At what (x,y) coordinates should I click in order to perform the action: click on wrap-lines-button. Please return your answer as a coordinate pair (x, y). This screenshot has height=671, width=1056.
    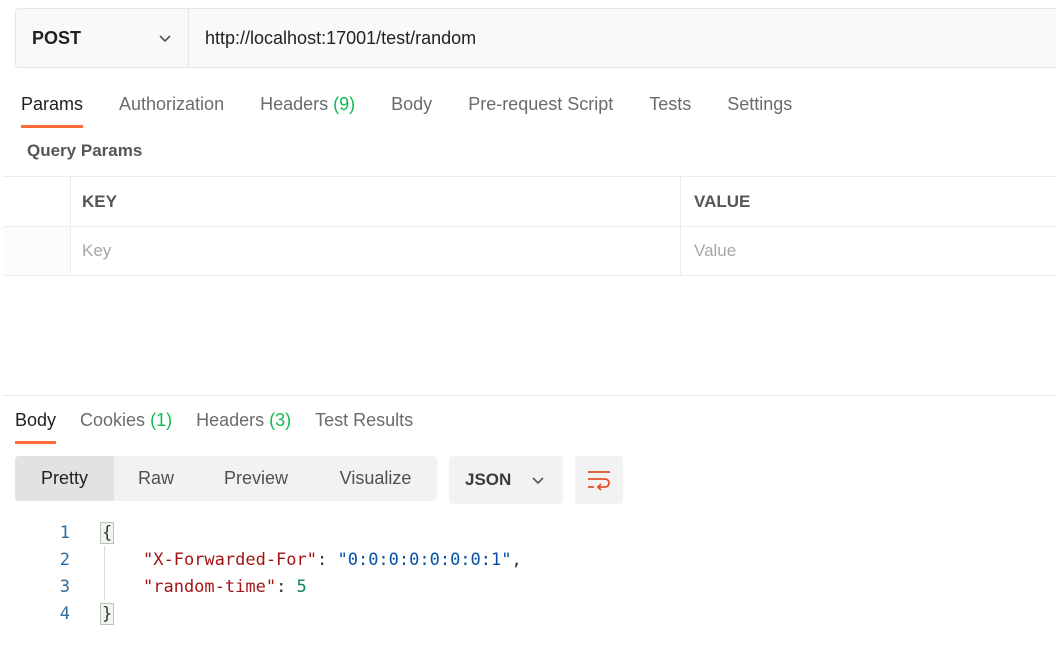
    Looking at the image, I should click on (599, 480).